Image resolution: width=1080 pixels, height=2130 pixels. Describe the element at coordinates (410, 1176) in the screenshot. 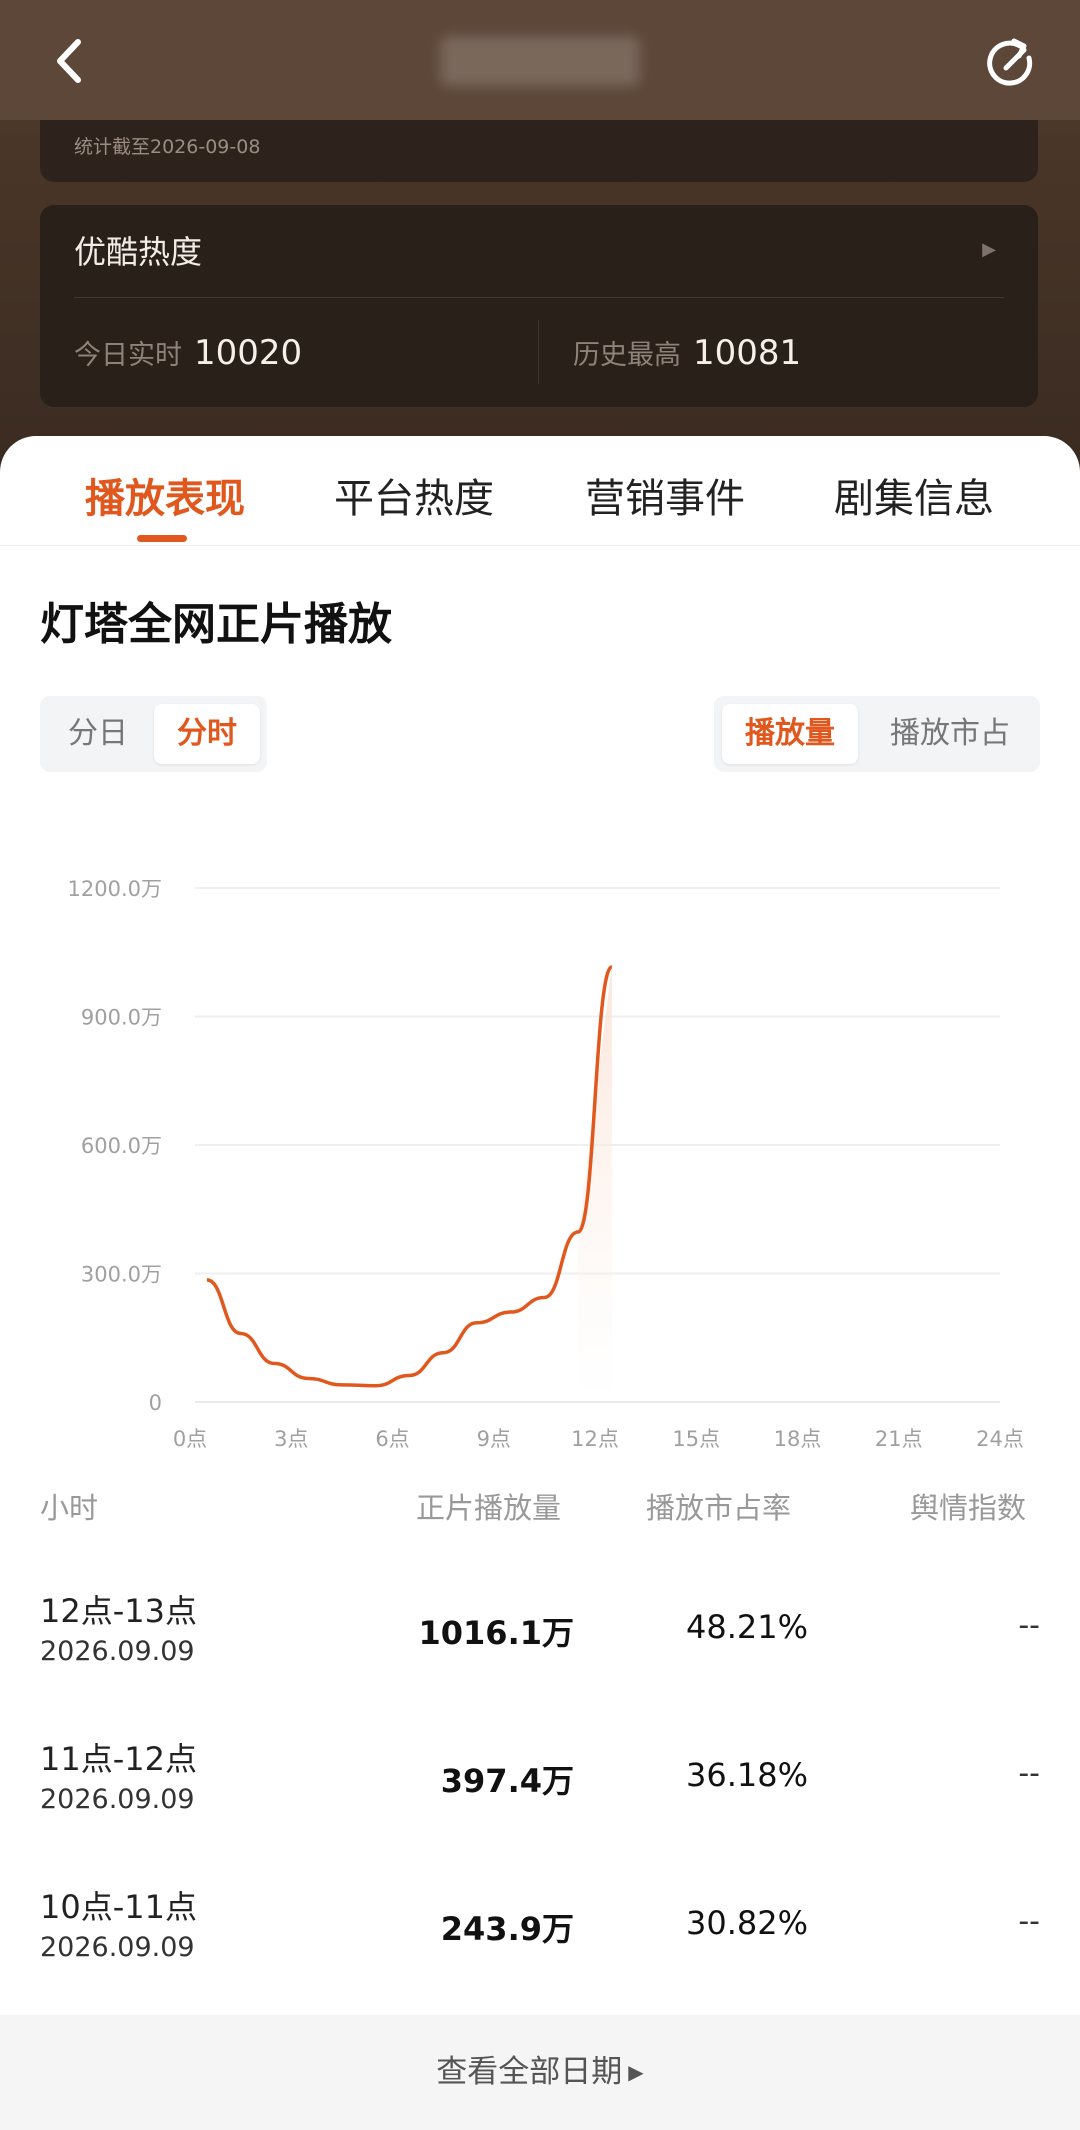

I see `series-line` at that location.